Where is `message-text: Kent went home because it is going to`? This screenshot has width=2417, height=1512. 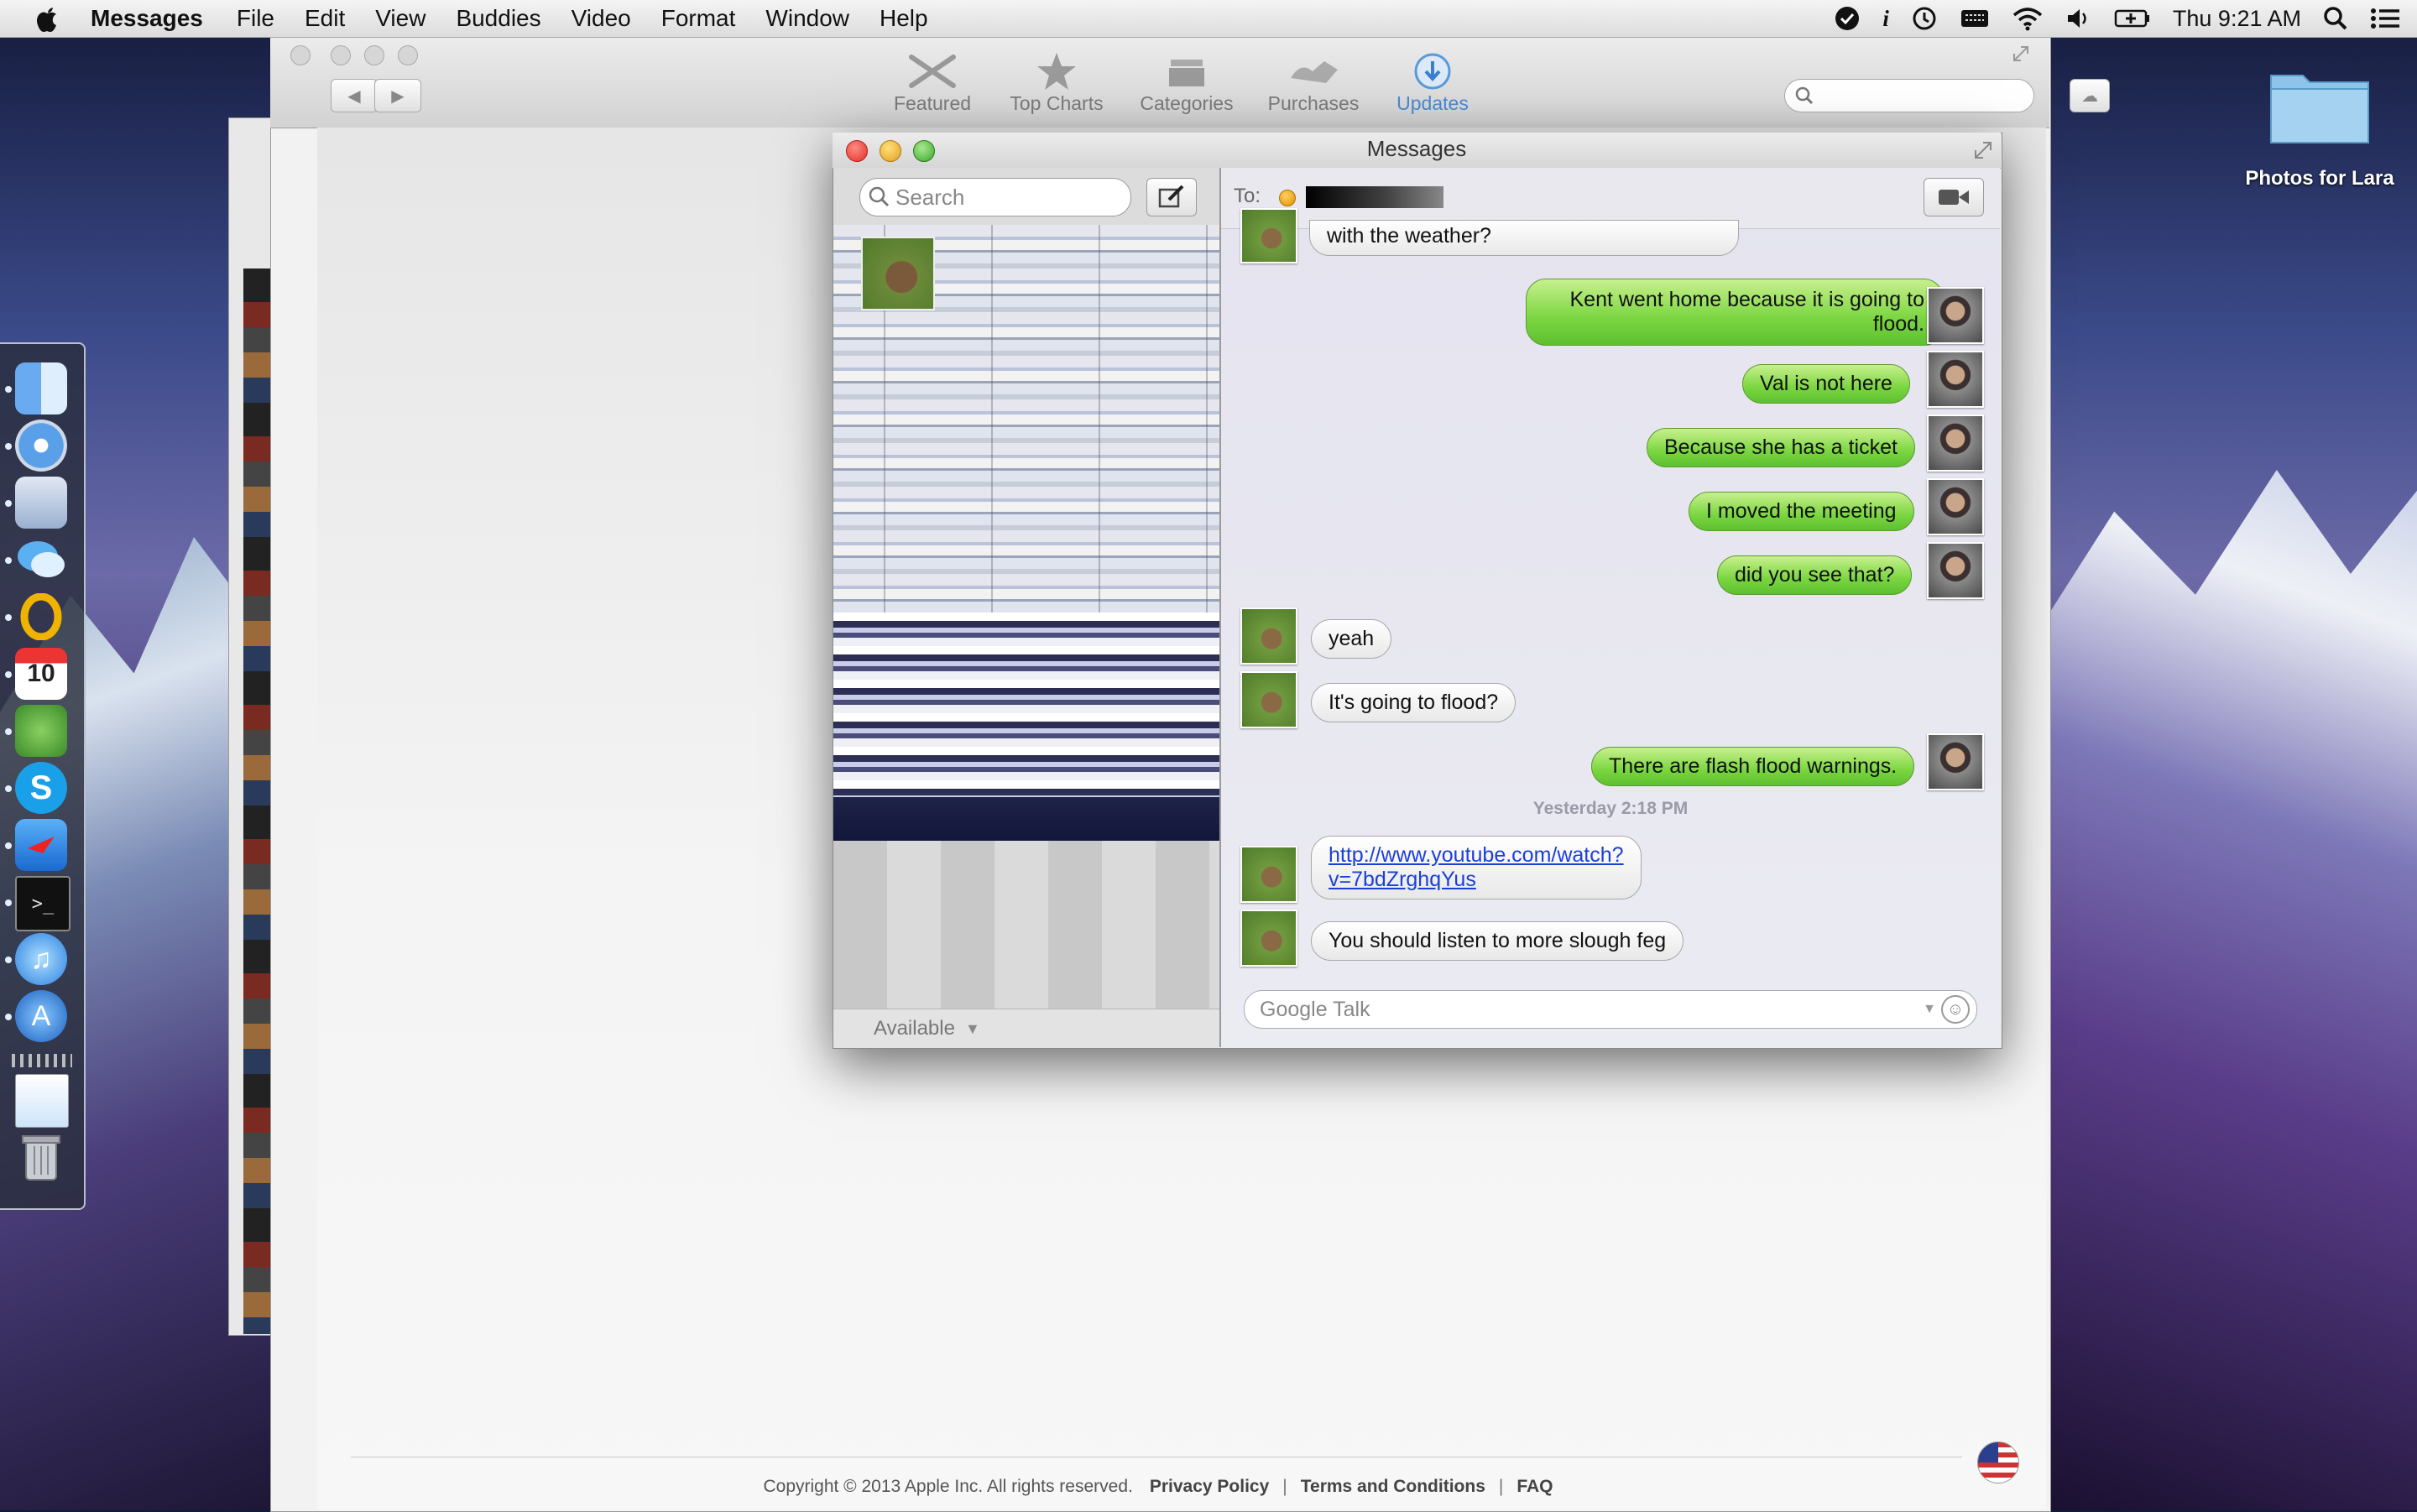
message-text: Kent went home because it is going to is located at coordinates (1747, 300).